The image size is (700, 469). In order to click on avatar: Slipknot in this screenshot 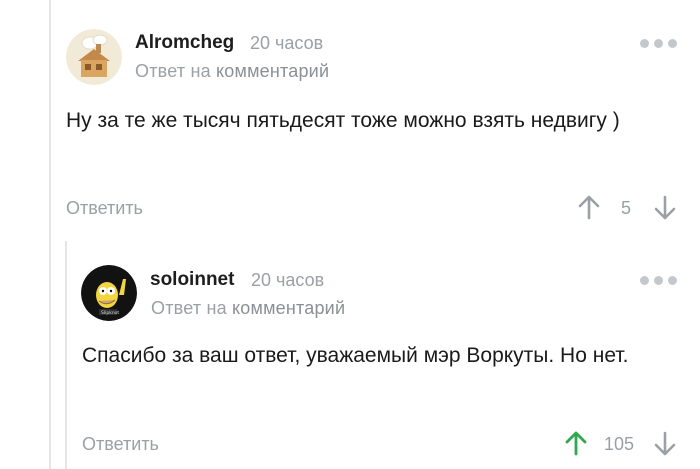, I will do `click(109, 293)`.